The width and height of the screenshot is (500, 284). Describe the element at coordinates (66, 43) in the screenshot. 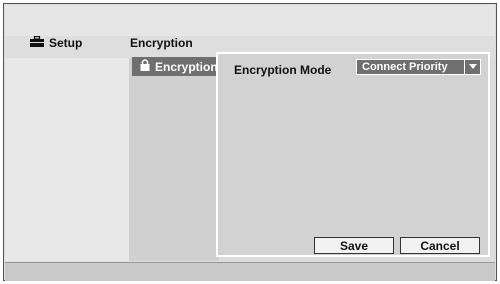

I see `setup-label: Setup` at that location.